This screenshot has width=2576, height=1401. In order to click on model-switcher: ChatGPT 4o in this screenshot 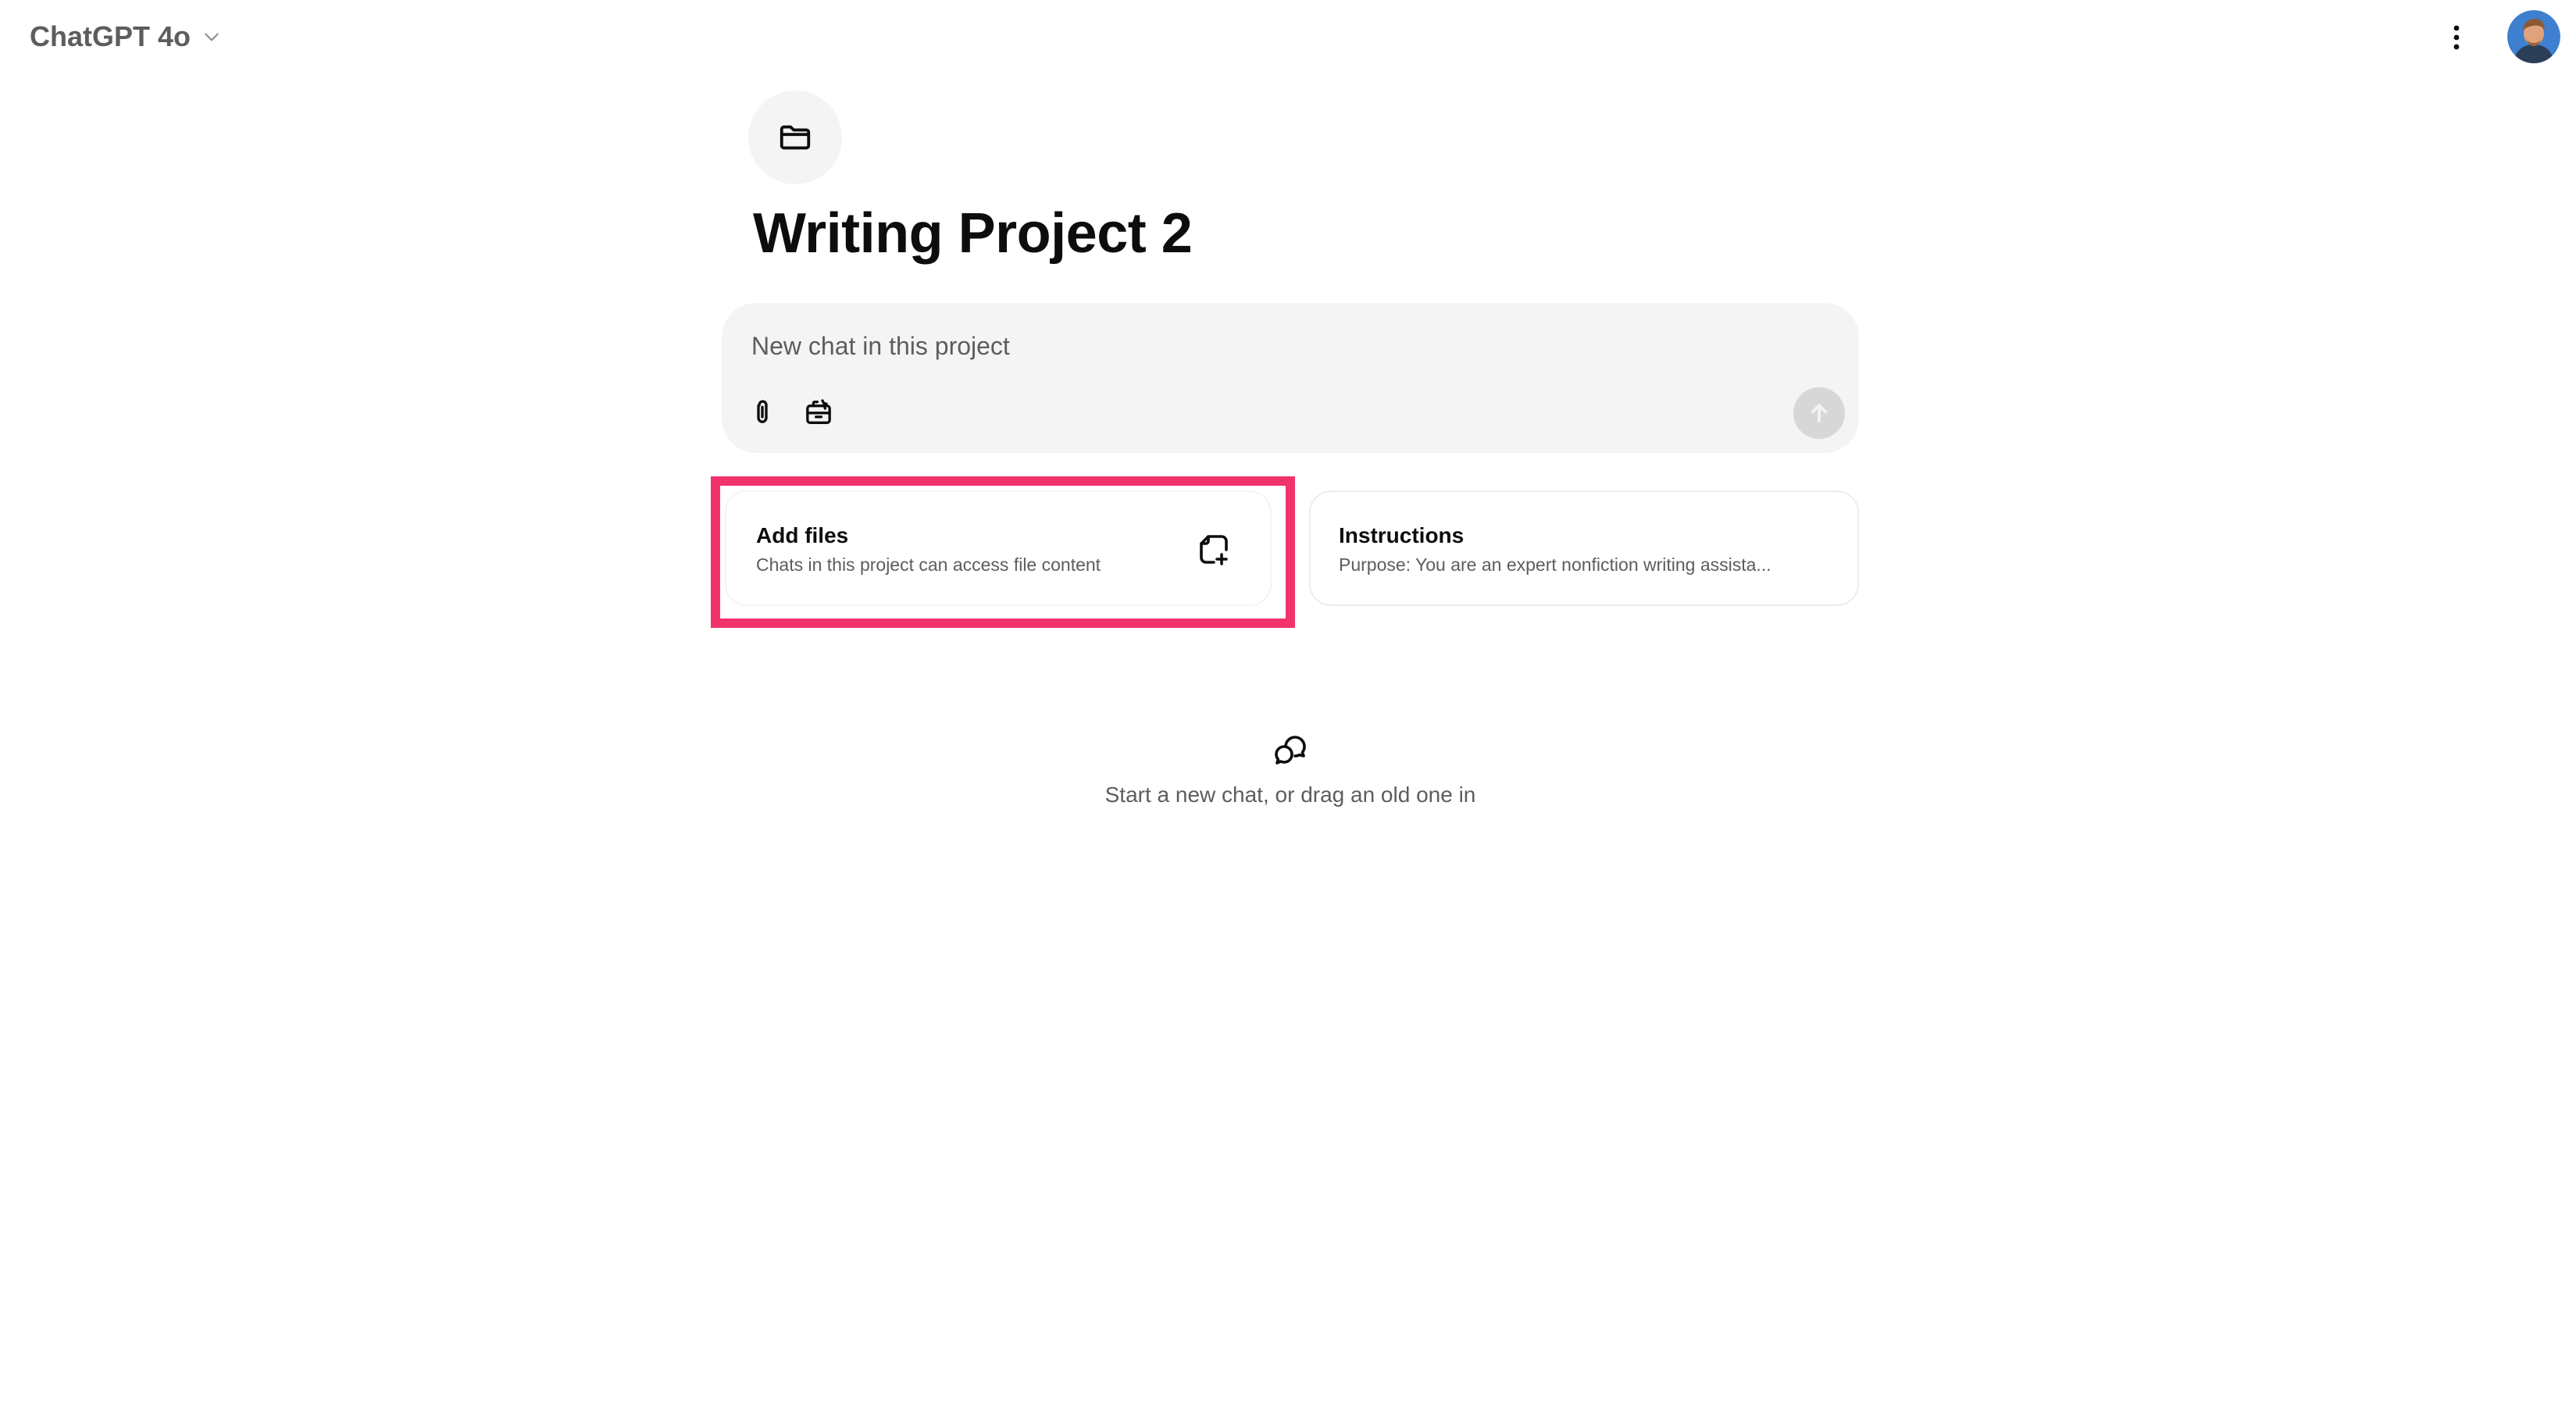, I will do `click(126, 36)`.